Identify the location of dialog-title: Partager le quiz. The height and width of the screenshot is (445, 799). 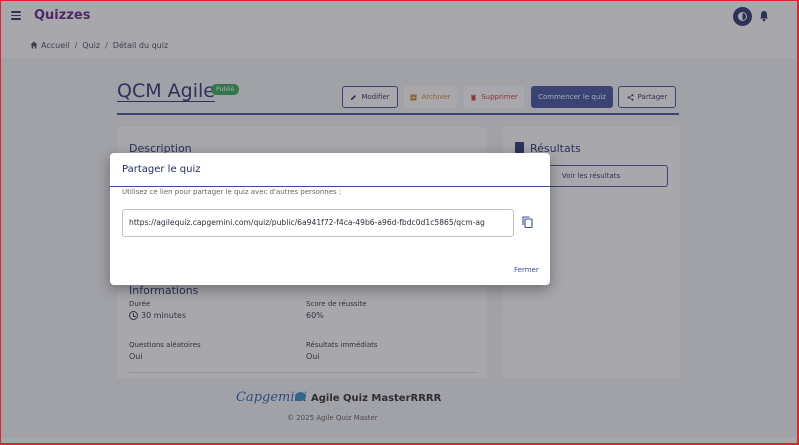
(161, 169).